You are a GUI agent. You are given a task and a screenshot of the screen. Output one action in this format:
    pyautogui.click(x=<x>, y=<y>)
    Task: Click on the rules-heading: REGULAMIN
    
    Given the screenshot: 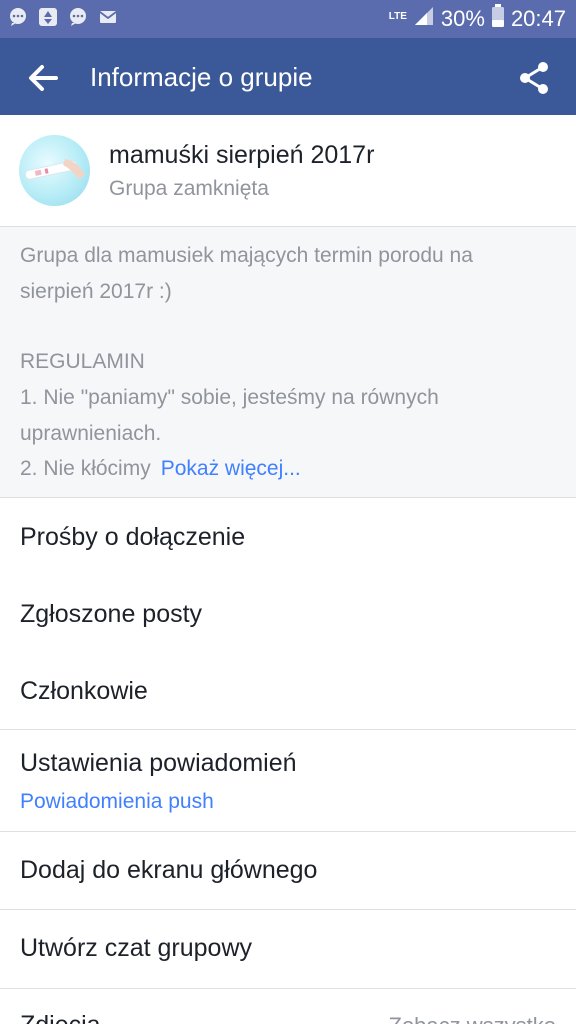 What is the action you would take?
    pyautogui.click(x=82, y=361)
    